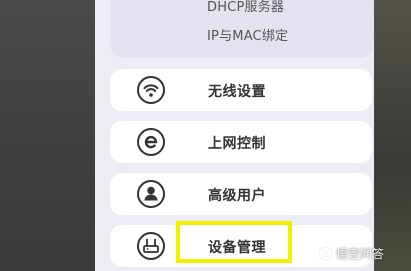 The height and width of the screenshot is (271, 411). I want to click on menu-item-internet-control: 上网控制, so click(241, 142).